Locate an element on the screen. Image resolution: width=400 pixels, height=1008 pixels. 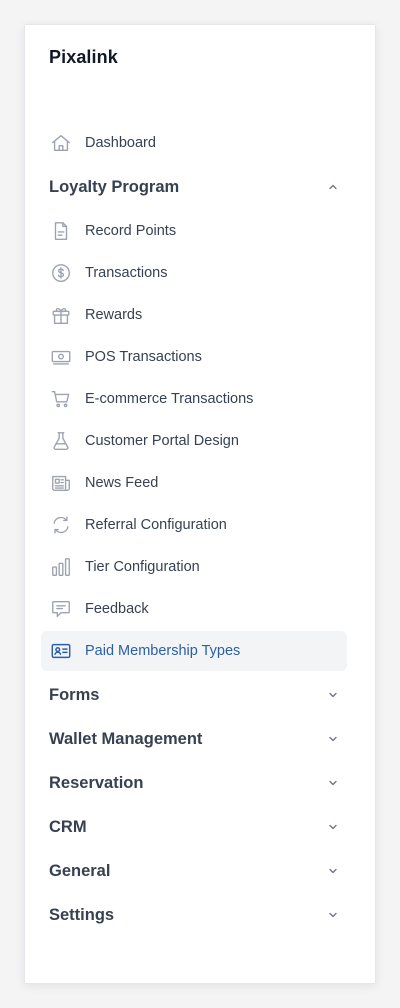
section-wallet-management: Wallet Management is located at coordinates (201, 739).